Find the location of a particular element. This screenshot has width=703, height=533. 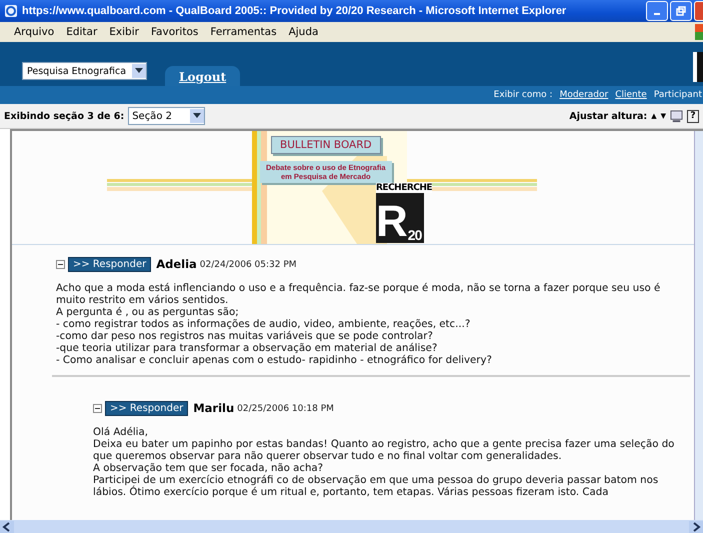

logo-text: RECHERCHE is located at coordinates (404, 188).